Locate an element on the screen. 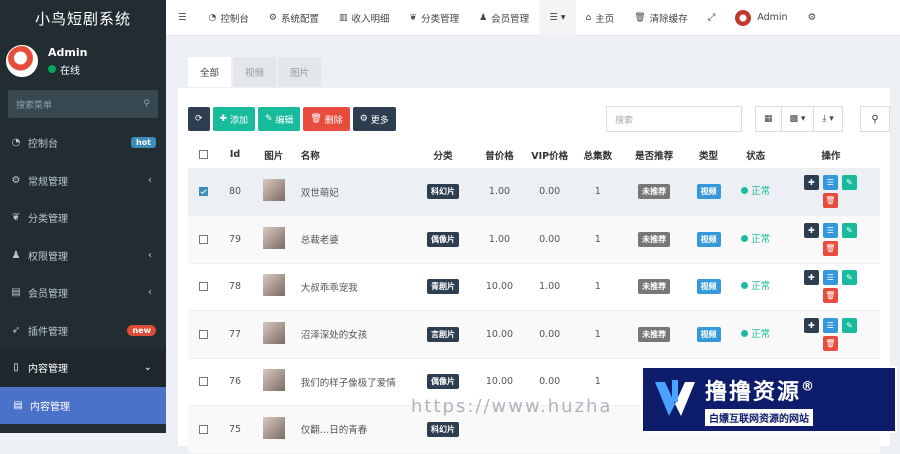 This screenshot has width=900, height=454. edit-button: ✎ 编辑 is located at coordinates (279, 119).